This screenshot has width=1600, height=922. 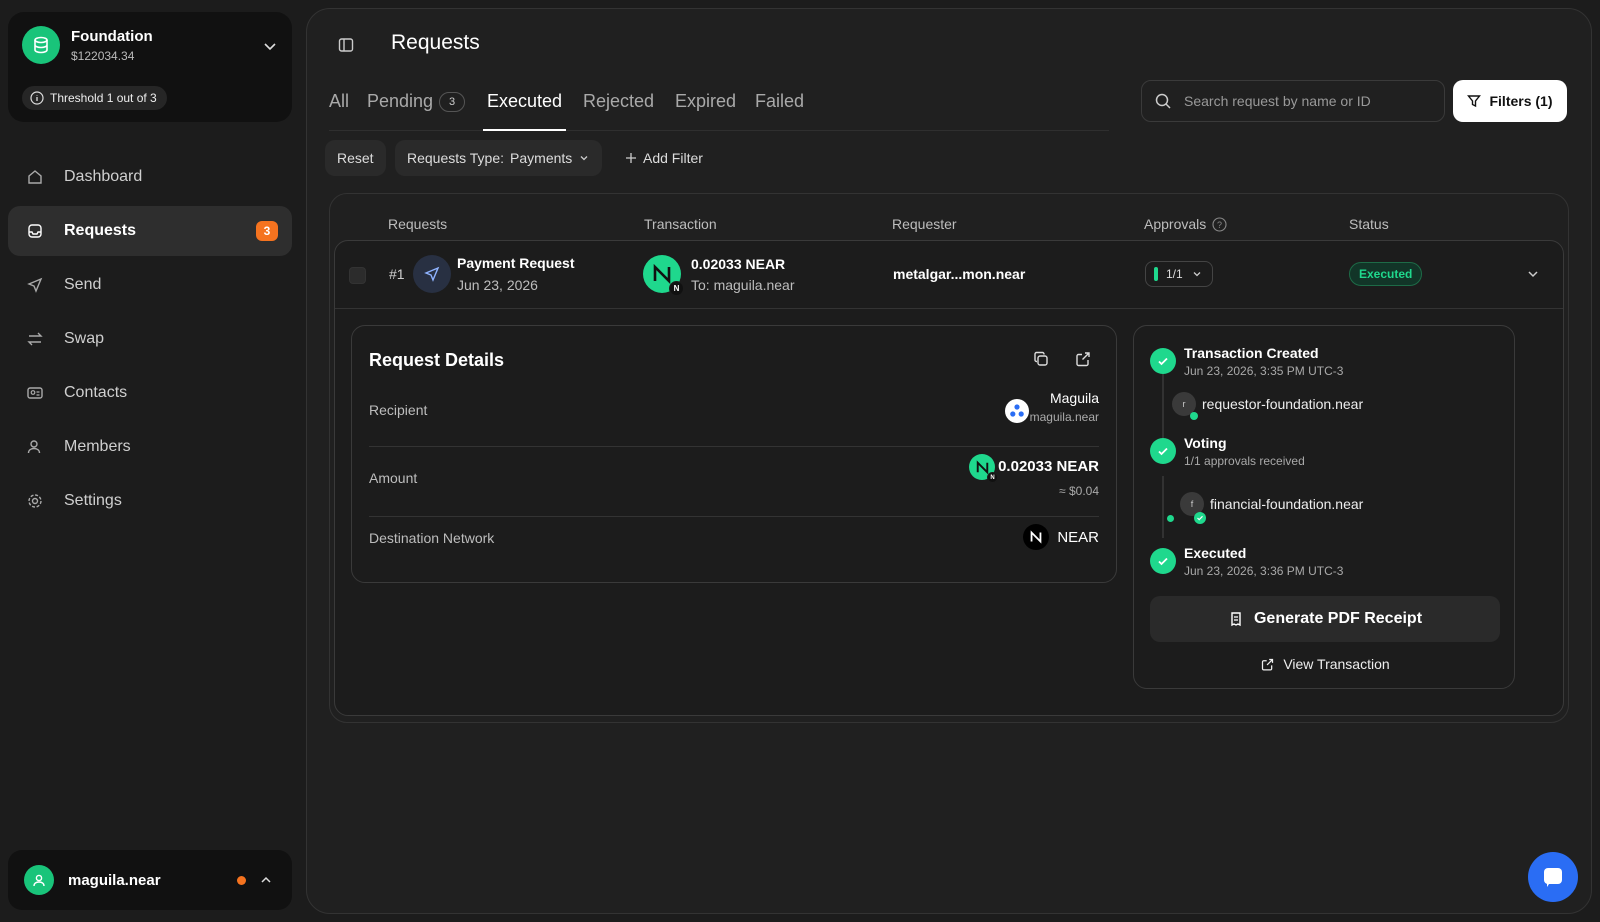 What do you see at coordinates (734, 516) in the screenshot?
I see `divider` at bounding box center [734, 516].